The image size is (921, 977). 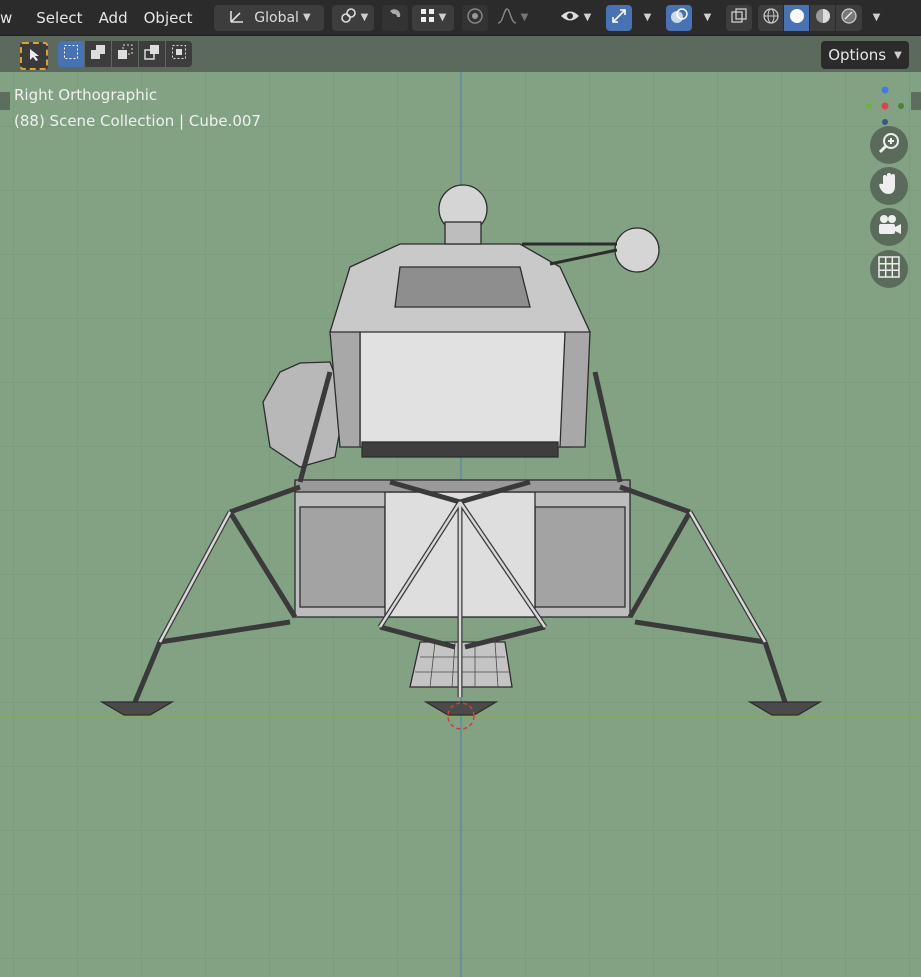 I want to click on solid-sphere-icon, so click(x=797, y=18).